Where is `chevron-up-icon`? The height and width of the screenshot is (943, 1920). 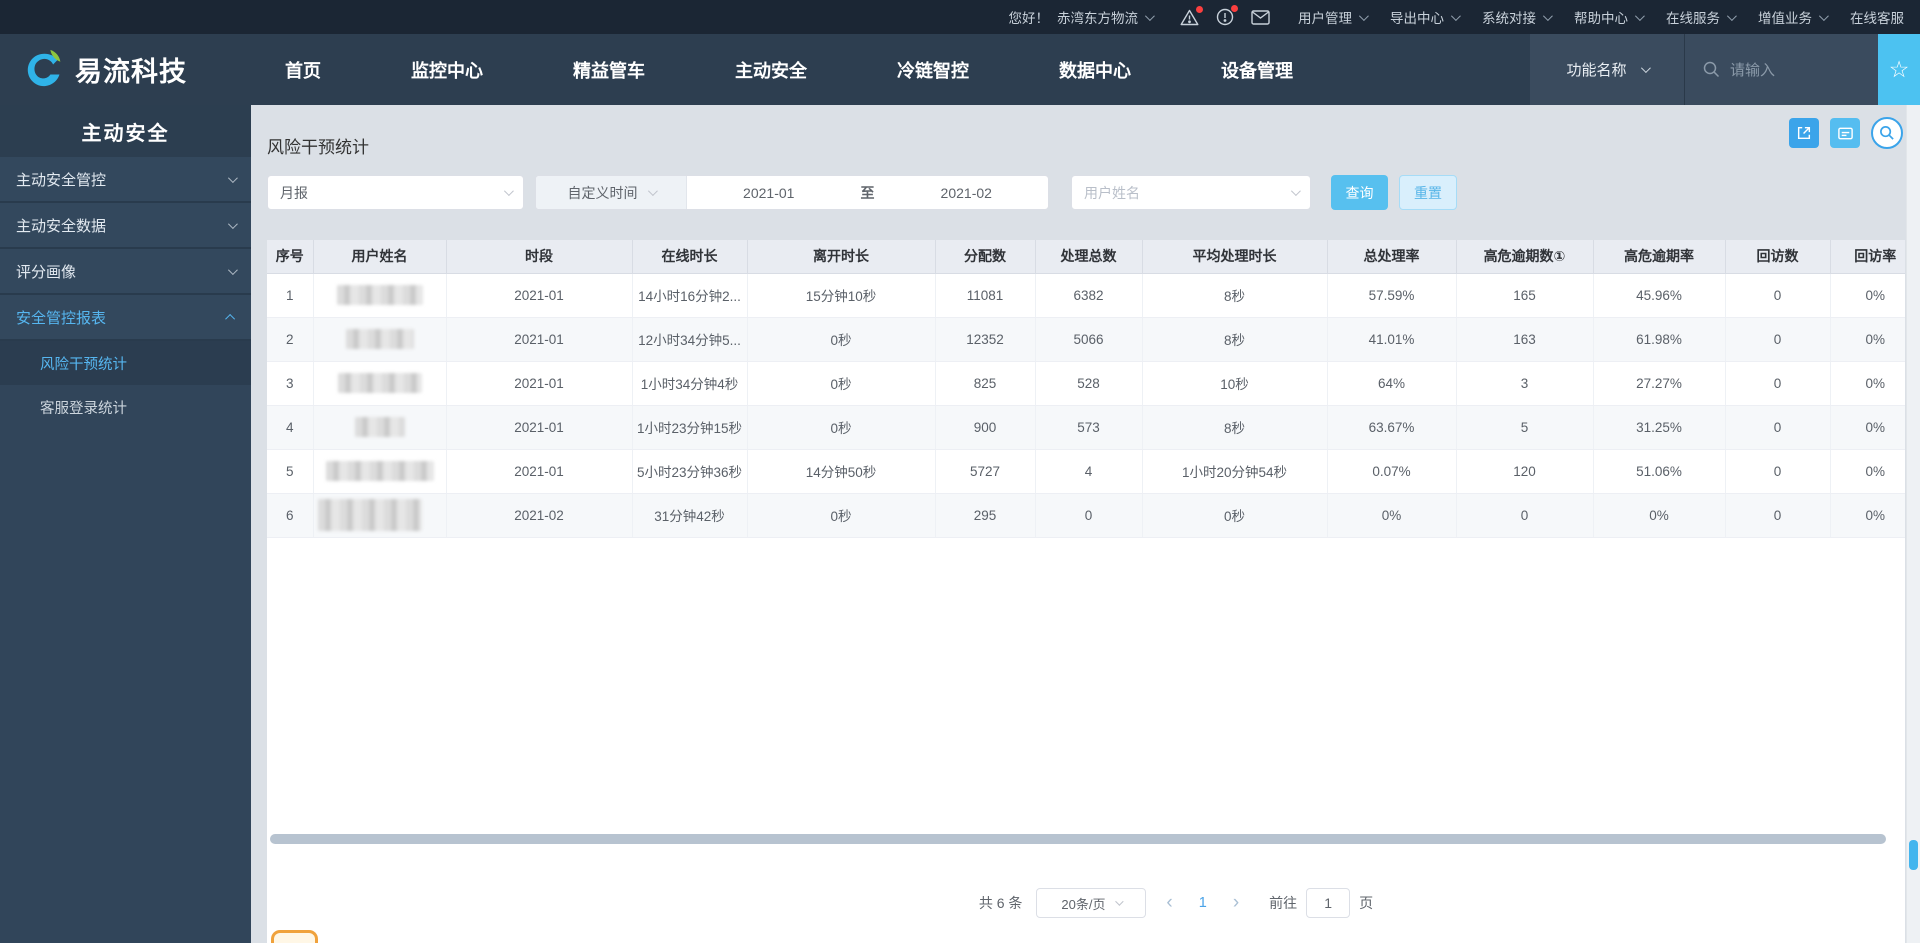 chevron-up-icon is located at coordinates (230, 318).